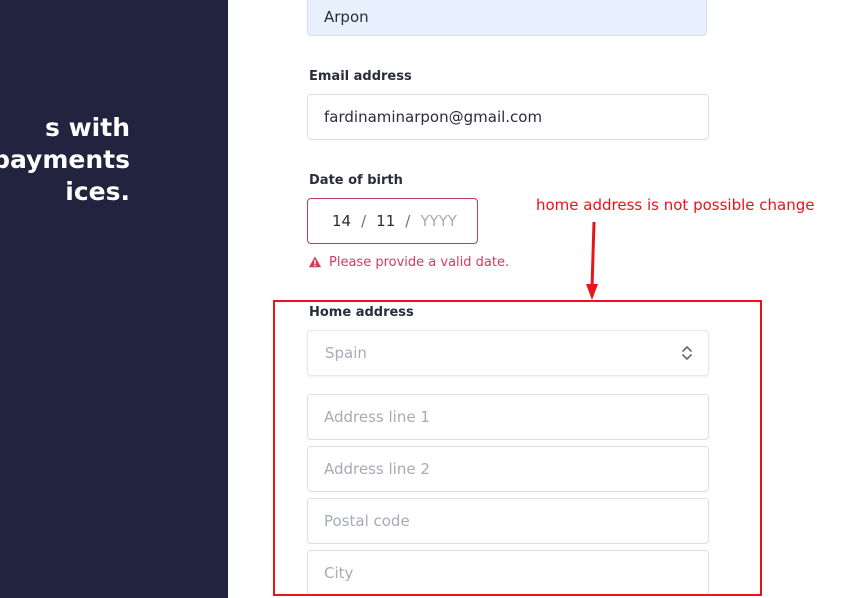 The image size is (859, 598). What do you see at coordinates (687, 353) in the screenshot?
I see `chevron-up-down-icon` at bounding box center [687, 353].